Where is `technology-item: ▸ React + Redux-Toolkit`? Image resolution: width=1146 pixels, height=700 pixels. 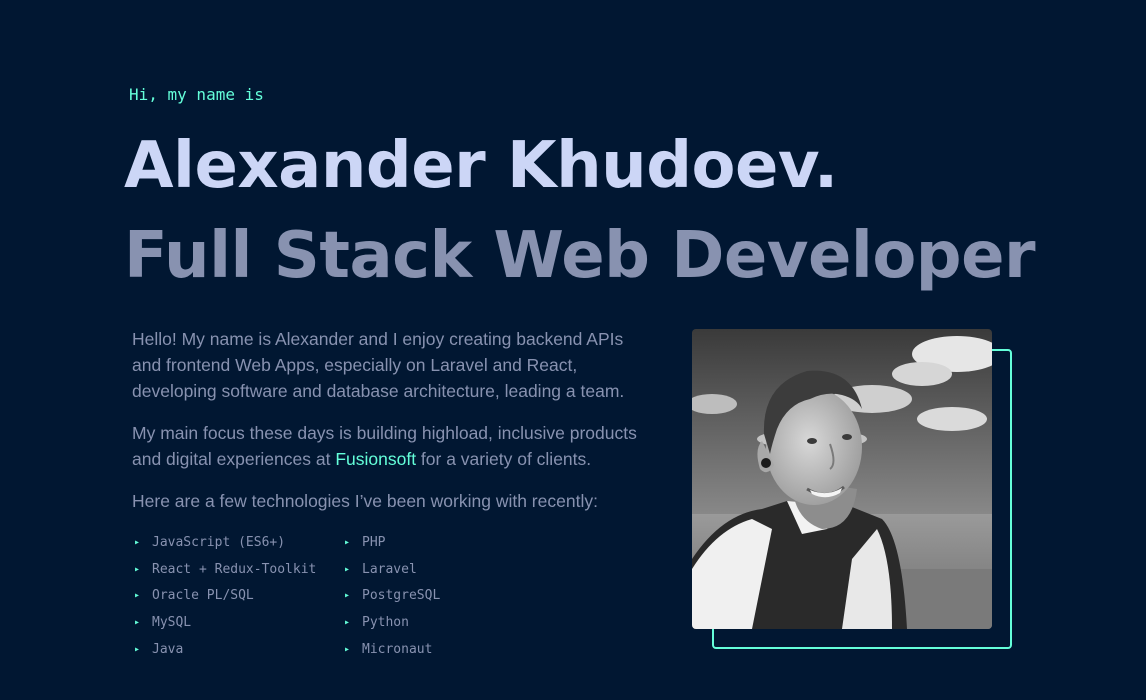 technology-item: ▸ React + Redux-Toolkit is located at coordinates (237, 570).